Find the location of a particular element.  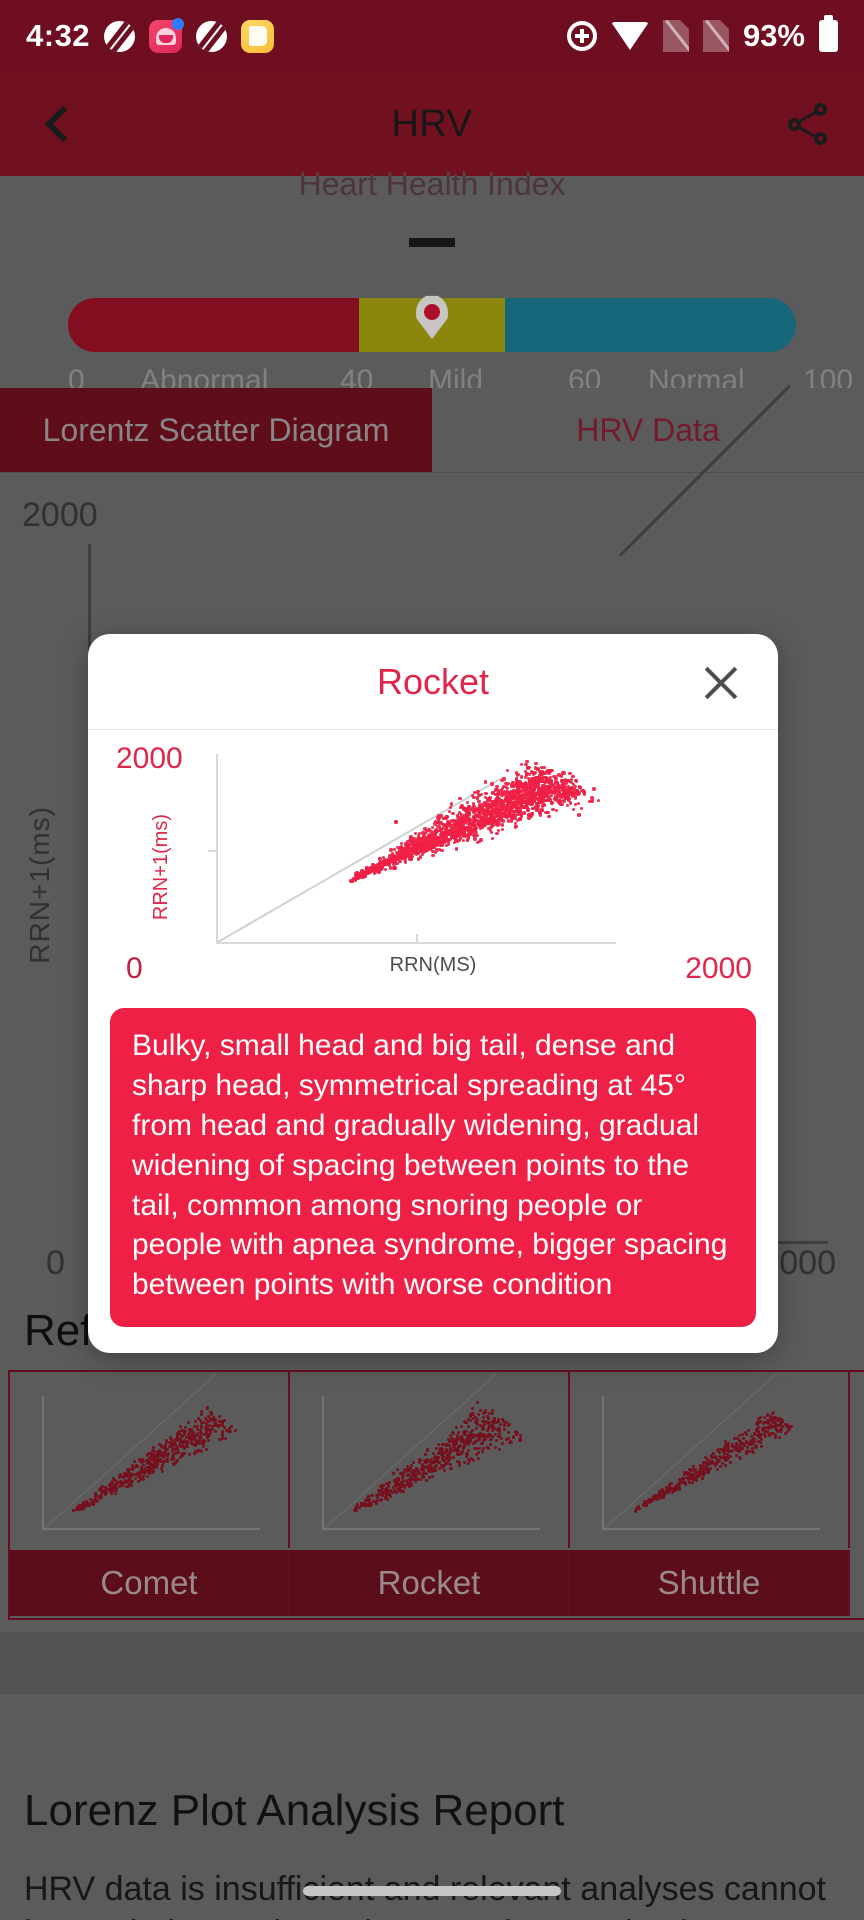

reference-label-shuttle: Shuttle is located at coordinates (710, 1583).